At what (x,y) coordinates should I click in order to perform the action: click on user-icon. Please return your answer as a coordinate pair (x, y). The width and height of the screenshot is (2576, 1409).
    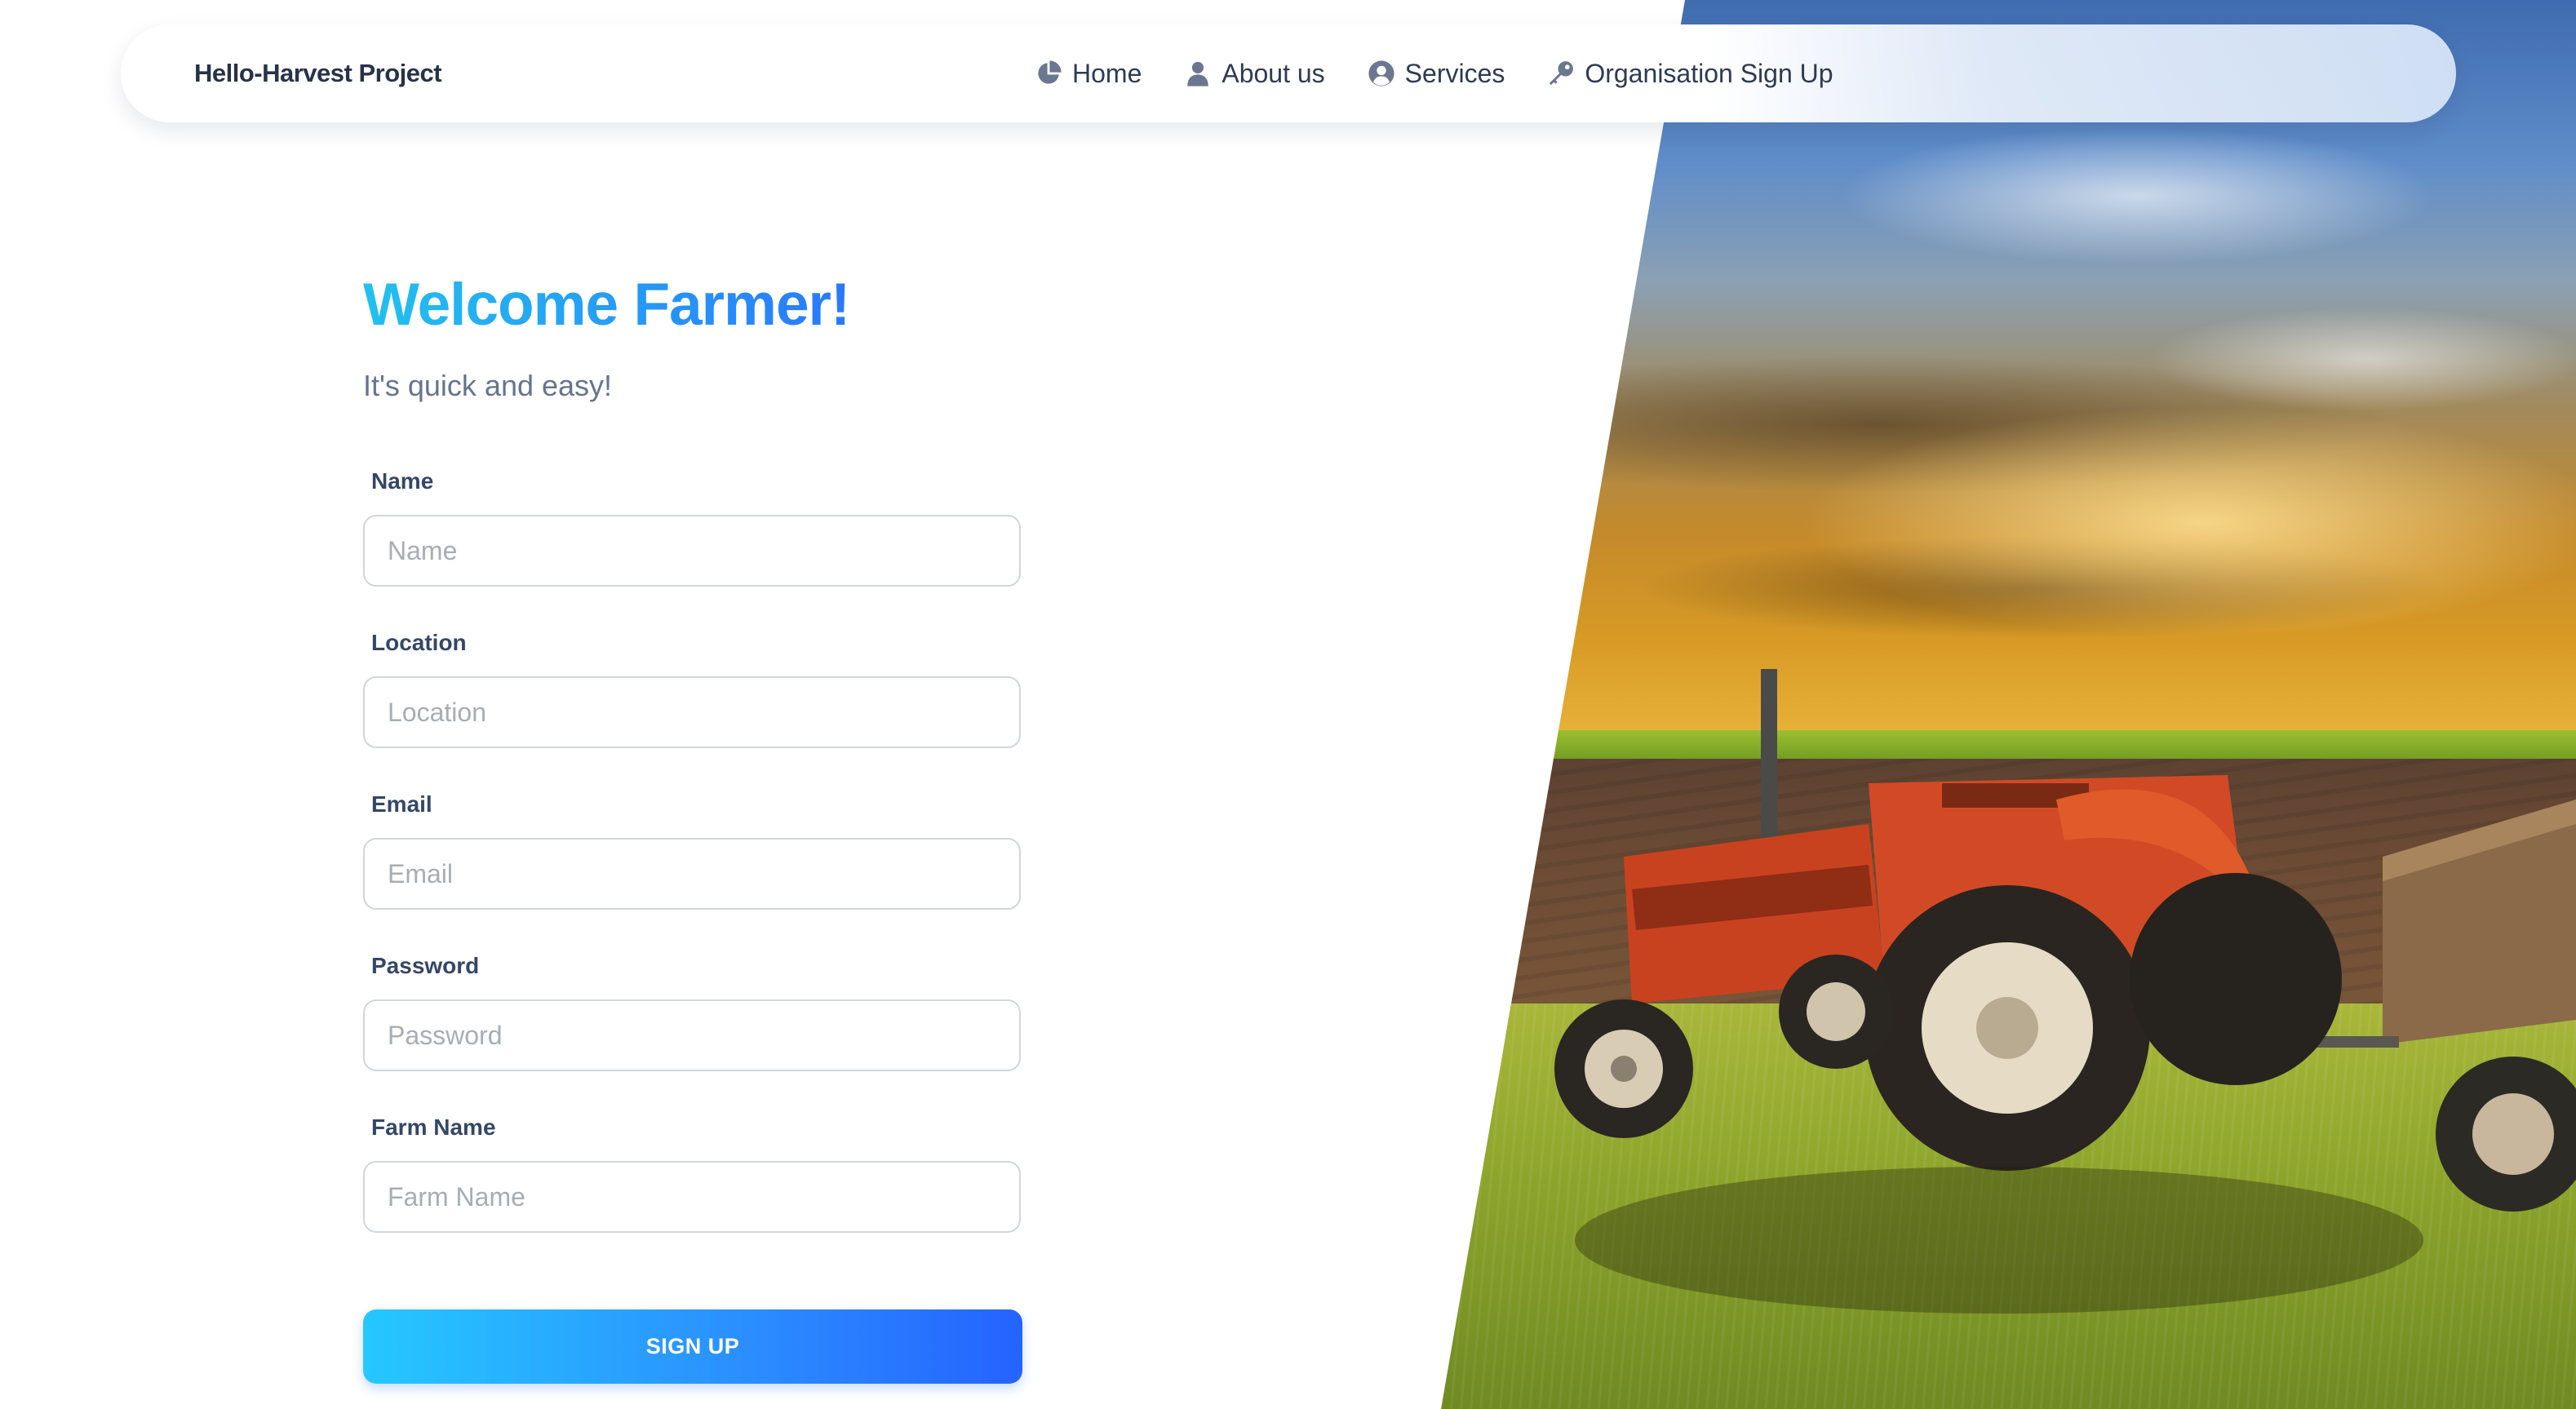
    Looking at the image, I should click on (1198, 73).